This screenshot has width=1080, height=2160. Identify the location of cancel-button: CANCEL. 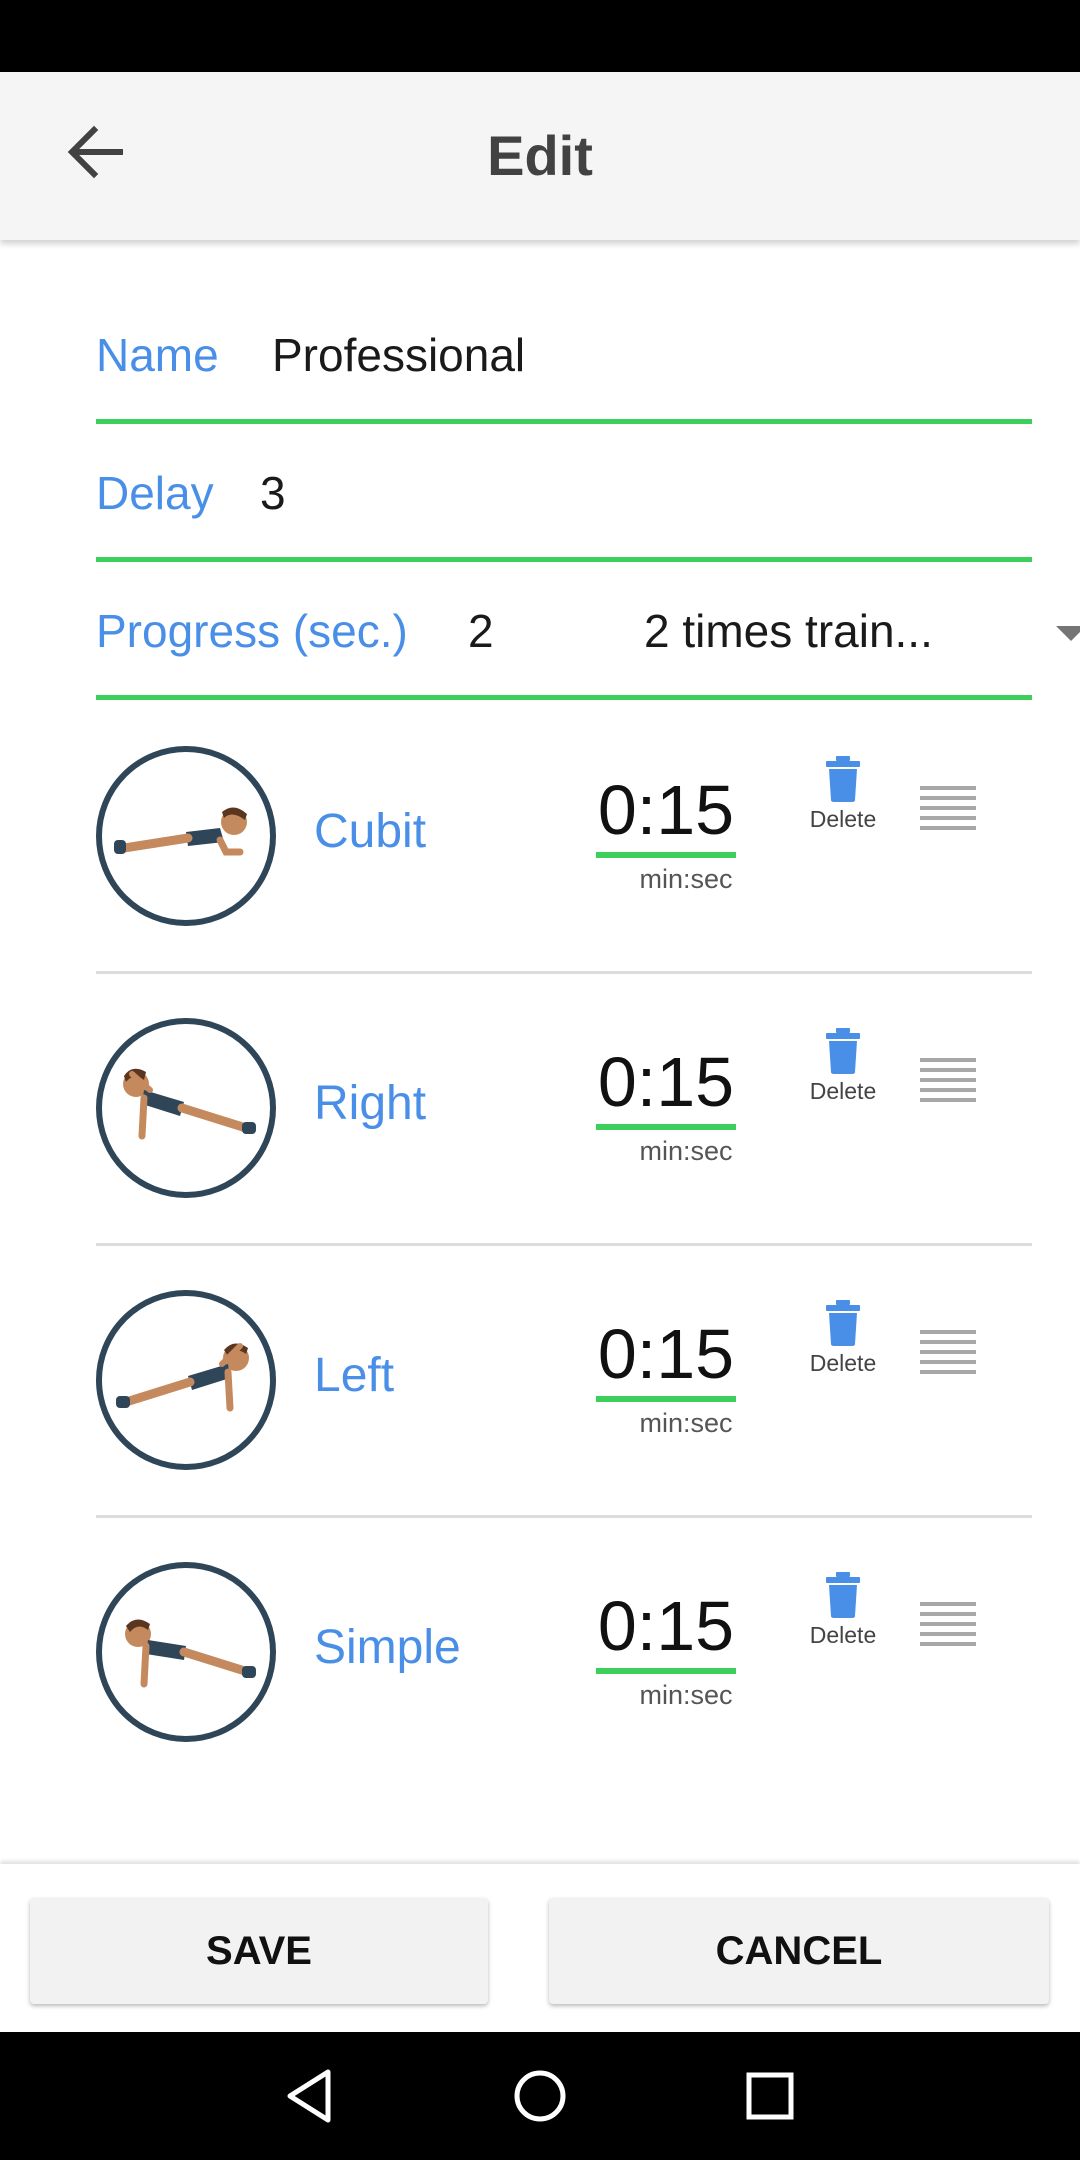
(799, 1951).